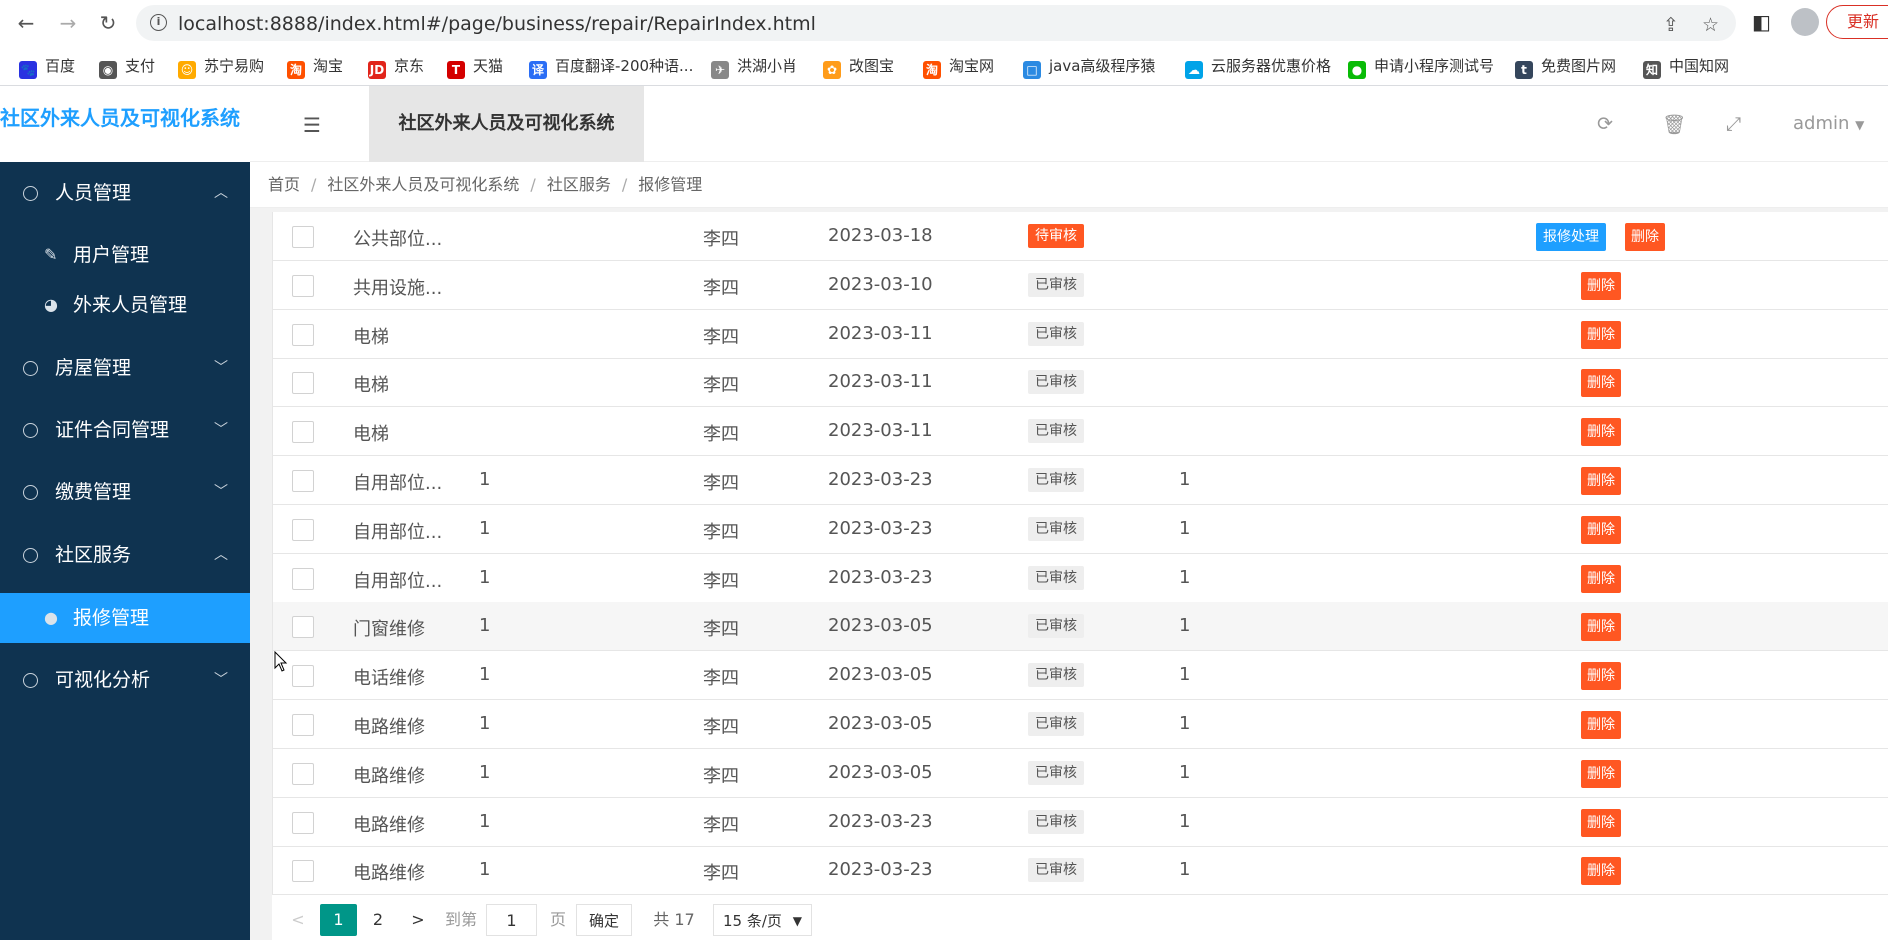  Describe the element at coordinates (284, 184) in the screenshot. I see `breadcrumb-home: 首页` at that location.